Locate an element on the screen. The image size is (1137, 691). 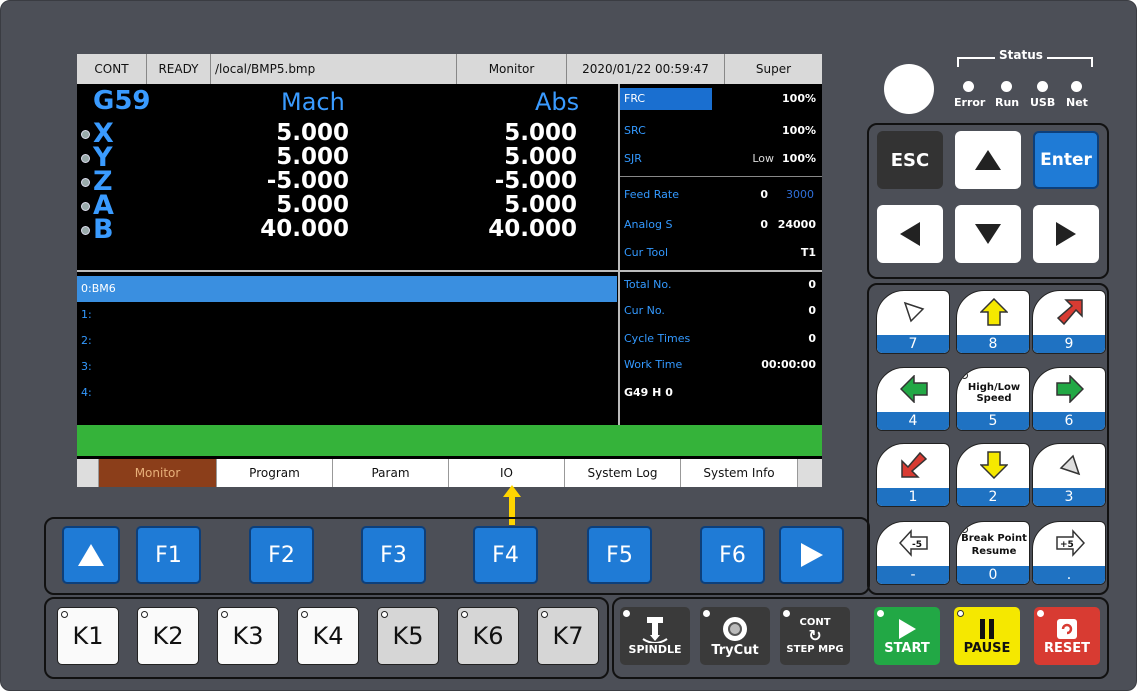
z-plus-icon is located at coordinates (1070, 312).